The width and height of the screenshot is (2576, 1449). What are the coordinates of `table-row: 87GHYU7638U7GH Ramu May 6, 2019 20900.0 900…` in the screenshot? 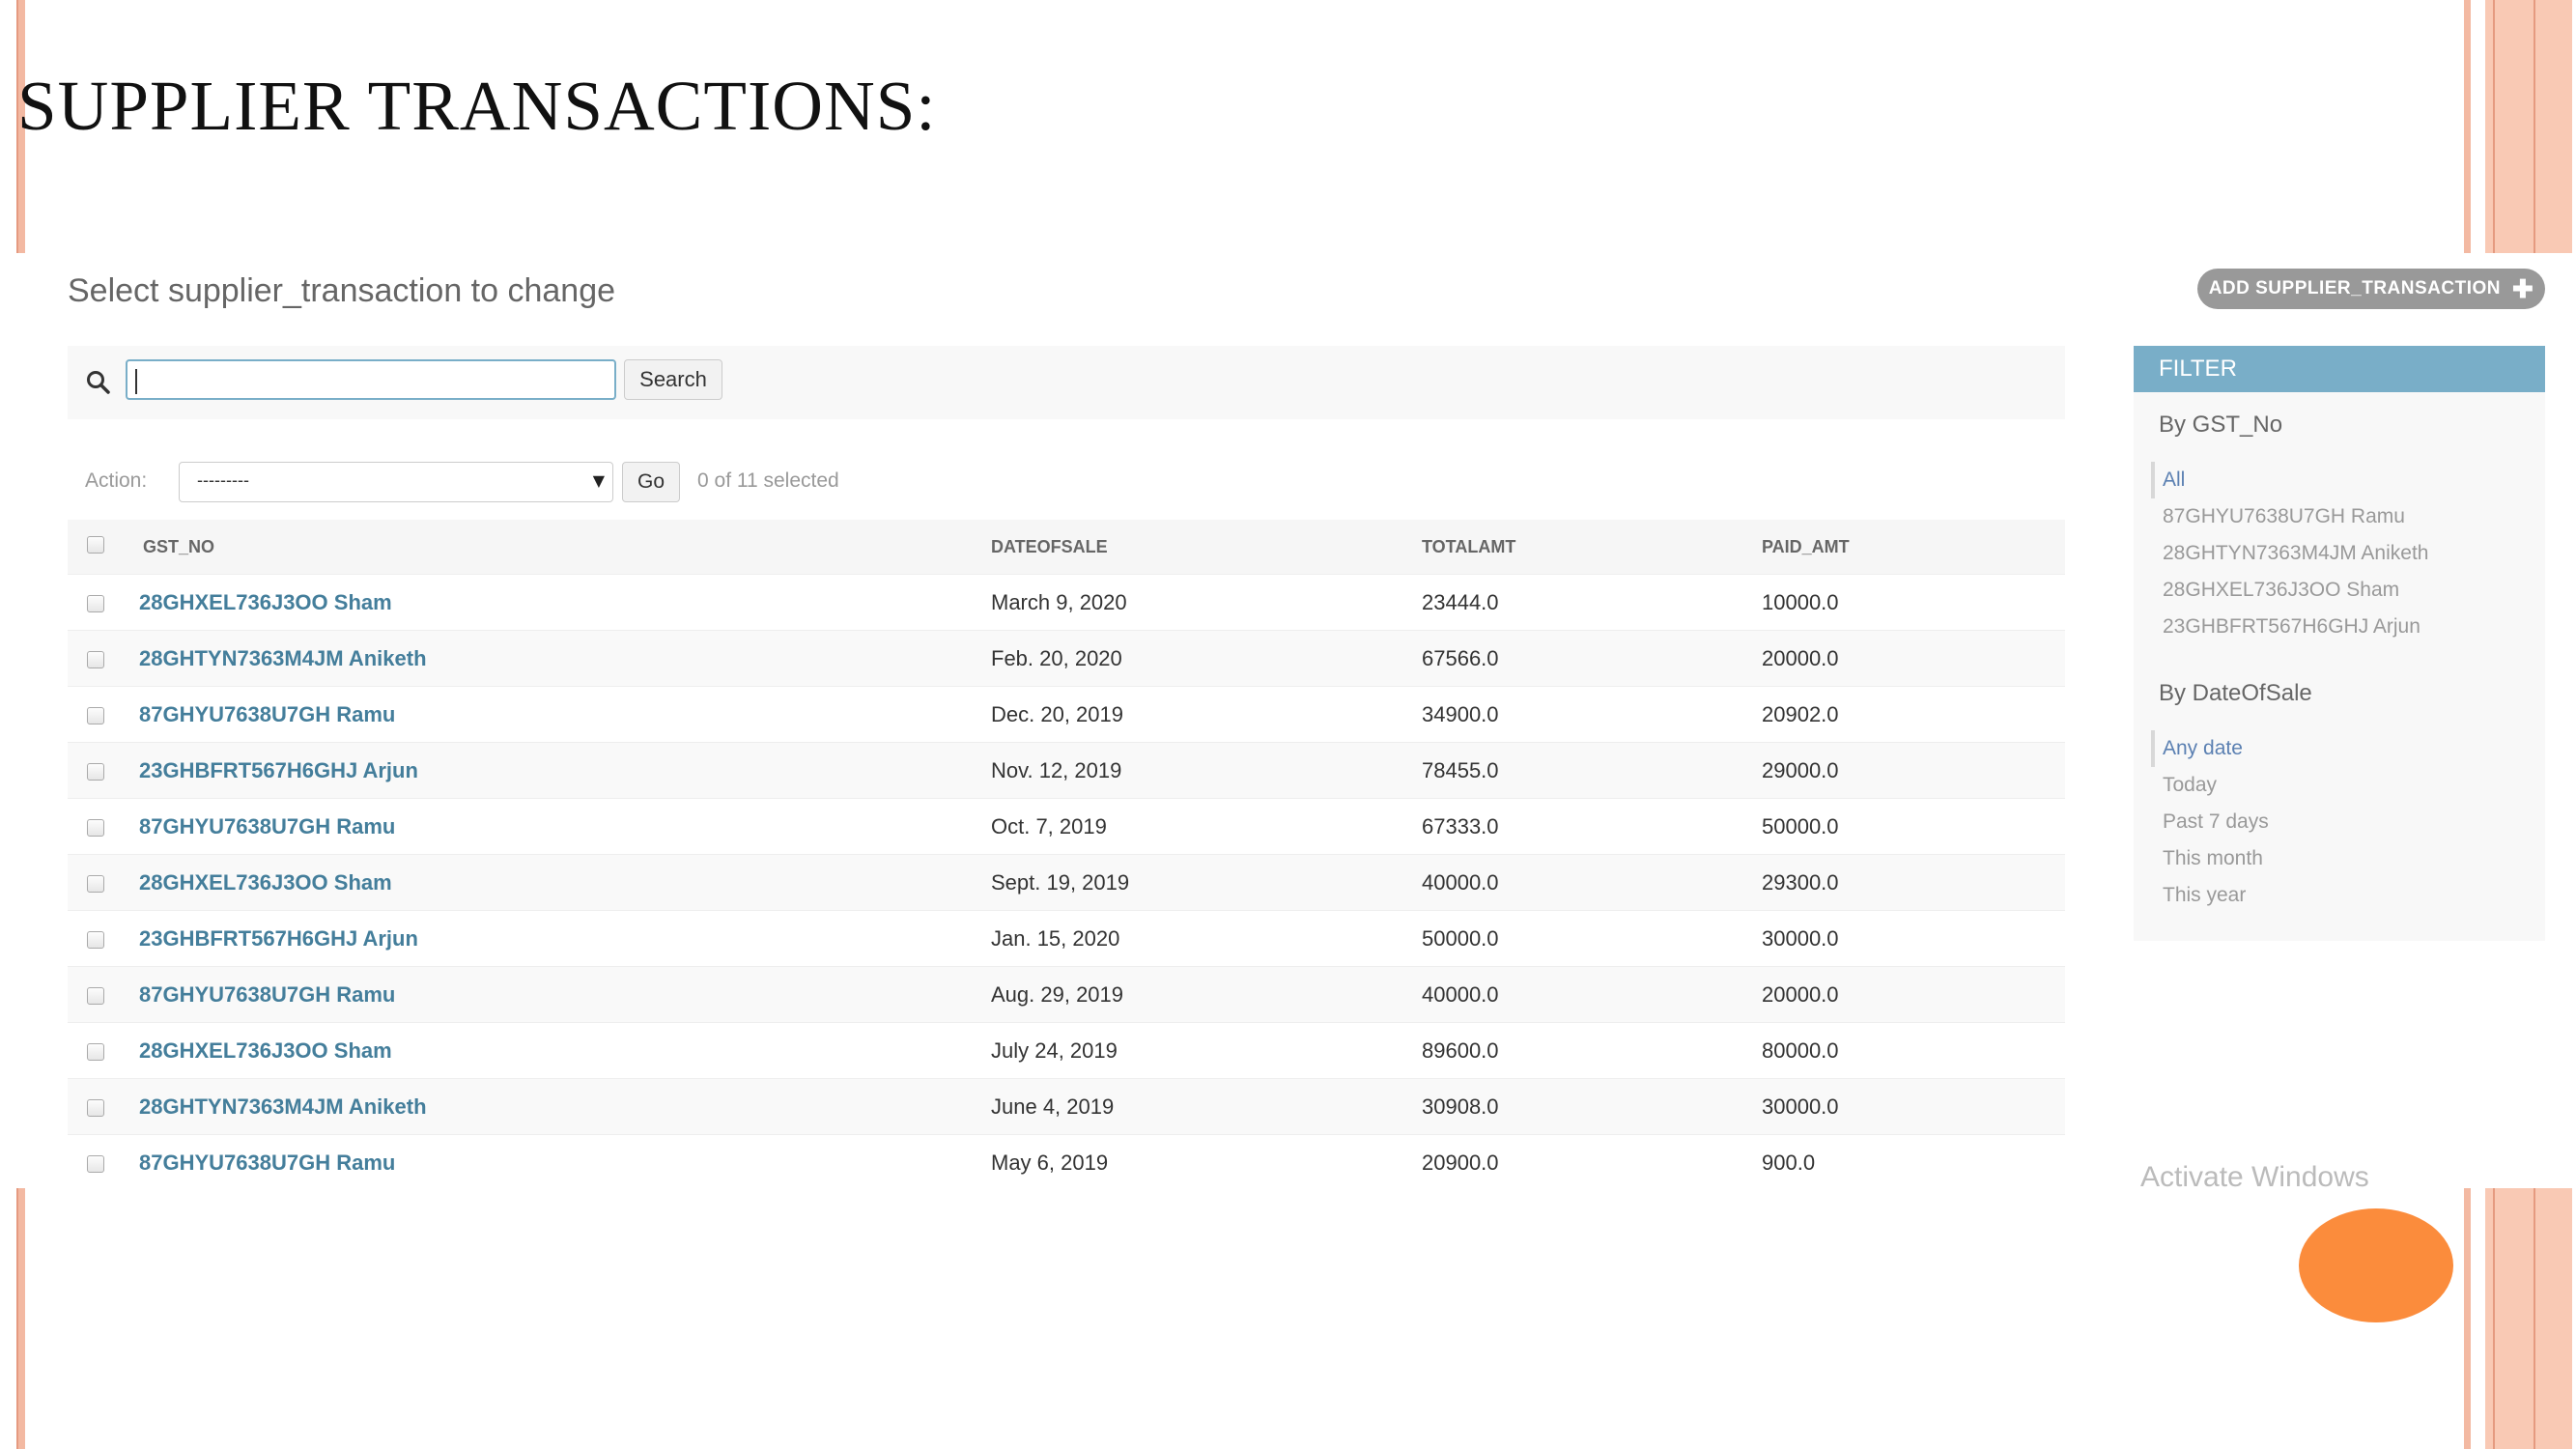 It's located at (1066, 1161).